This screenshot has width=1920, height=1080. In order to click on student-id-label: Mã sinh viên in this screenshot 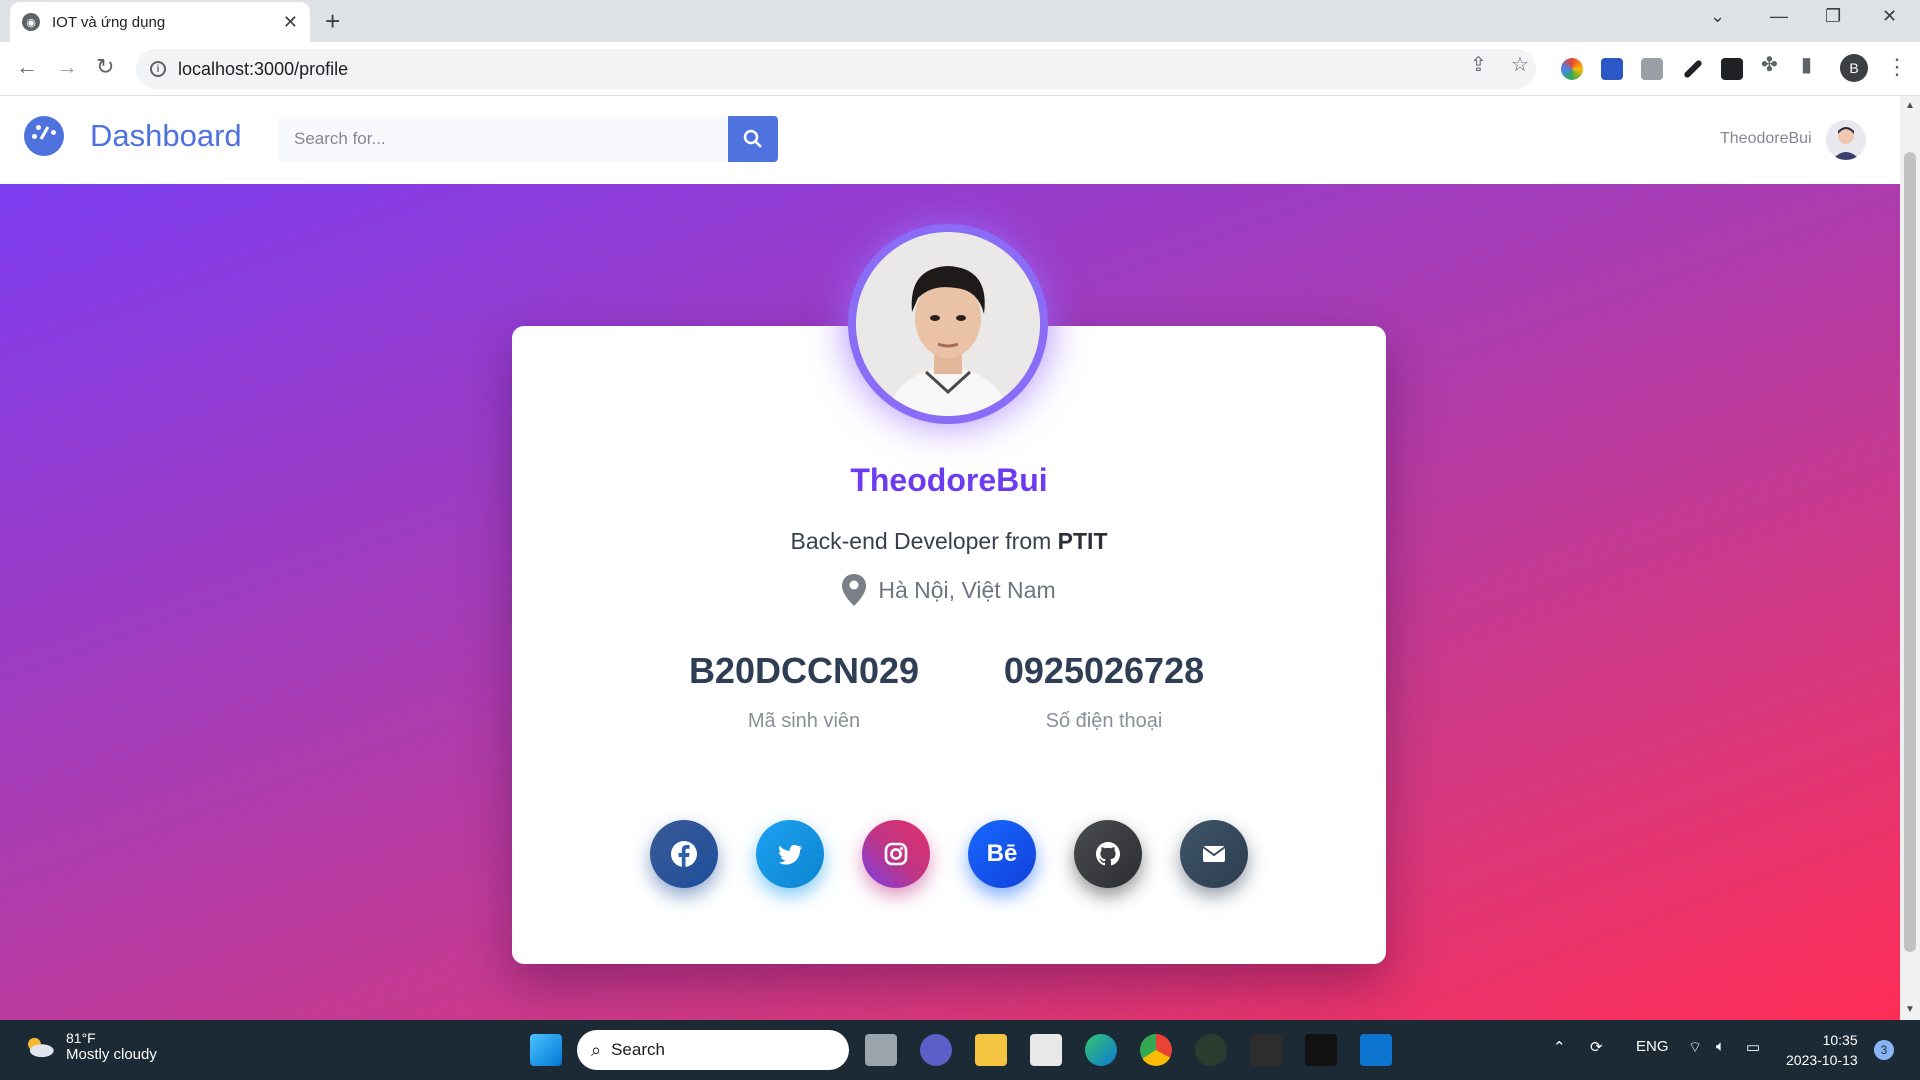, I will do `click(804, 721)`.